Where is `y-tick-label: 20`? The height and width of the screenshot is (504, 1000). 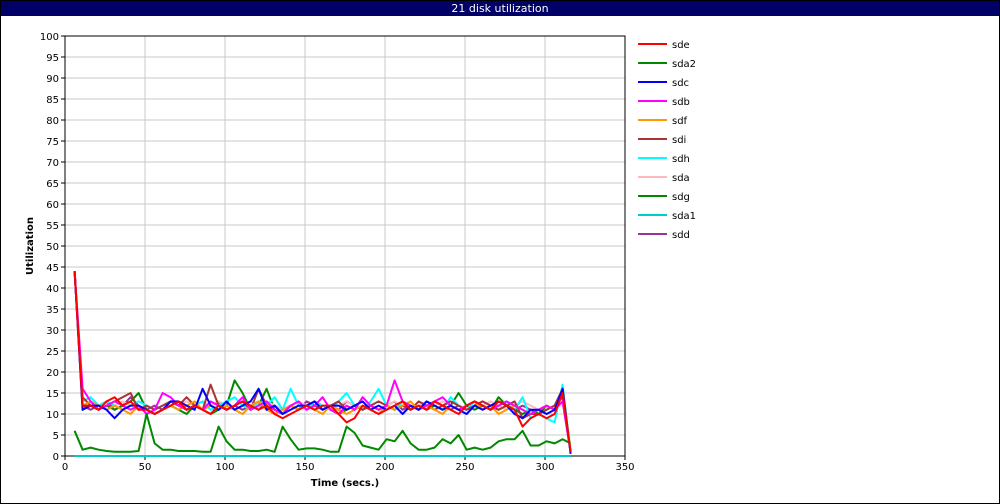
y-tick-label: 20 is located at coordinates (52, 373).